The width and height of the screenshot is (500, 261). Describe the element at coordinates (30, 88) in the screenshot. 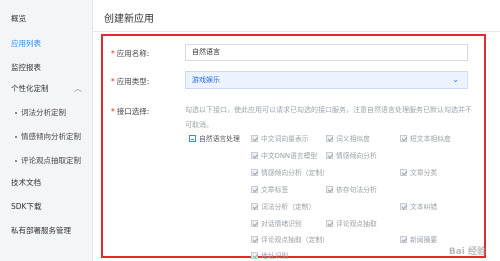

I see `sidebar-item-label: 个性化定制` at that location.